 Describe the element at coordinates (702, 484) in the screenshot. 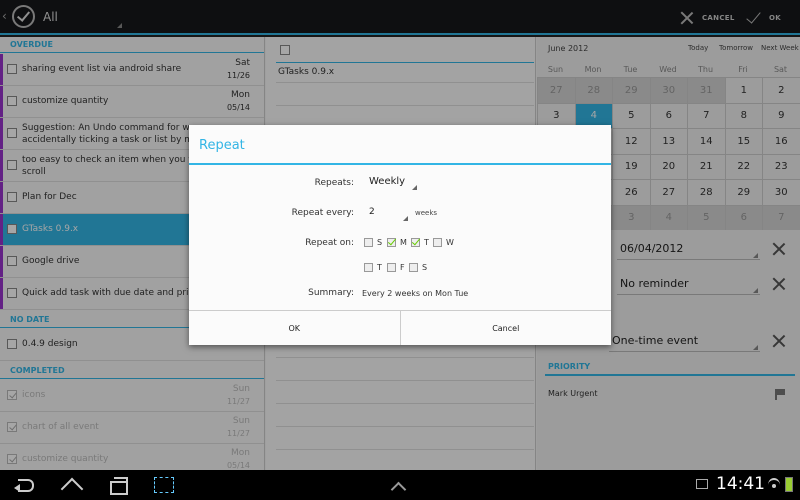

I see `image-notification-icon` at that location.